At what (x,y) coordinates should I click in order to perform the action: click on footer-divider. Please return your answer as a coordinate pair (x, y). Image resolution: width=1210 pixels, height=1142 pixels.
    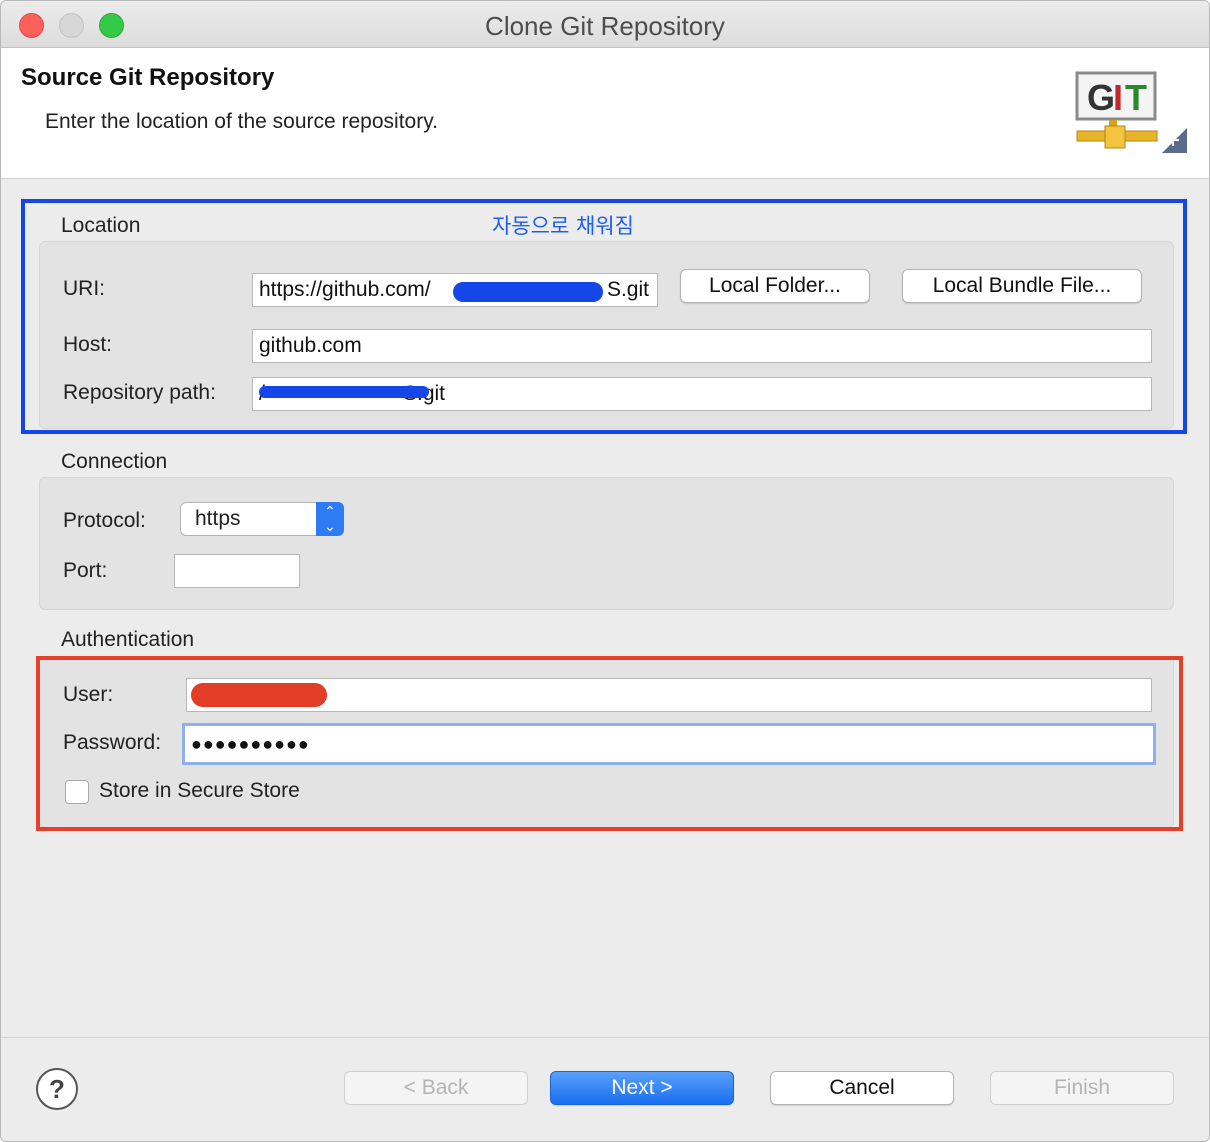
    Looking at the image, I should click on (605, 1037).